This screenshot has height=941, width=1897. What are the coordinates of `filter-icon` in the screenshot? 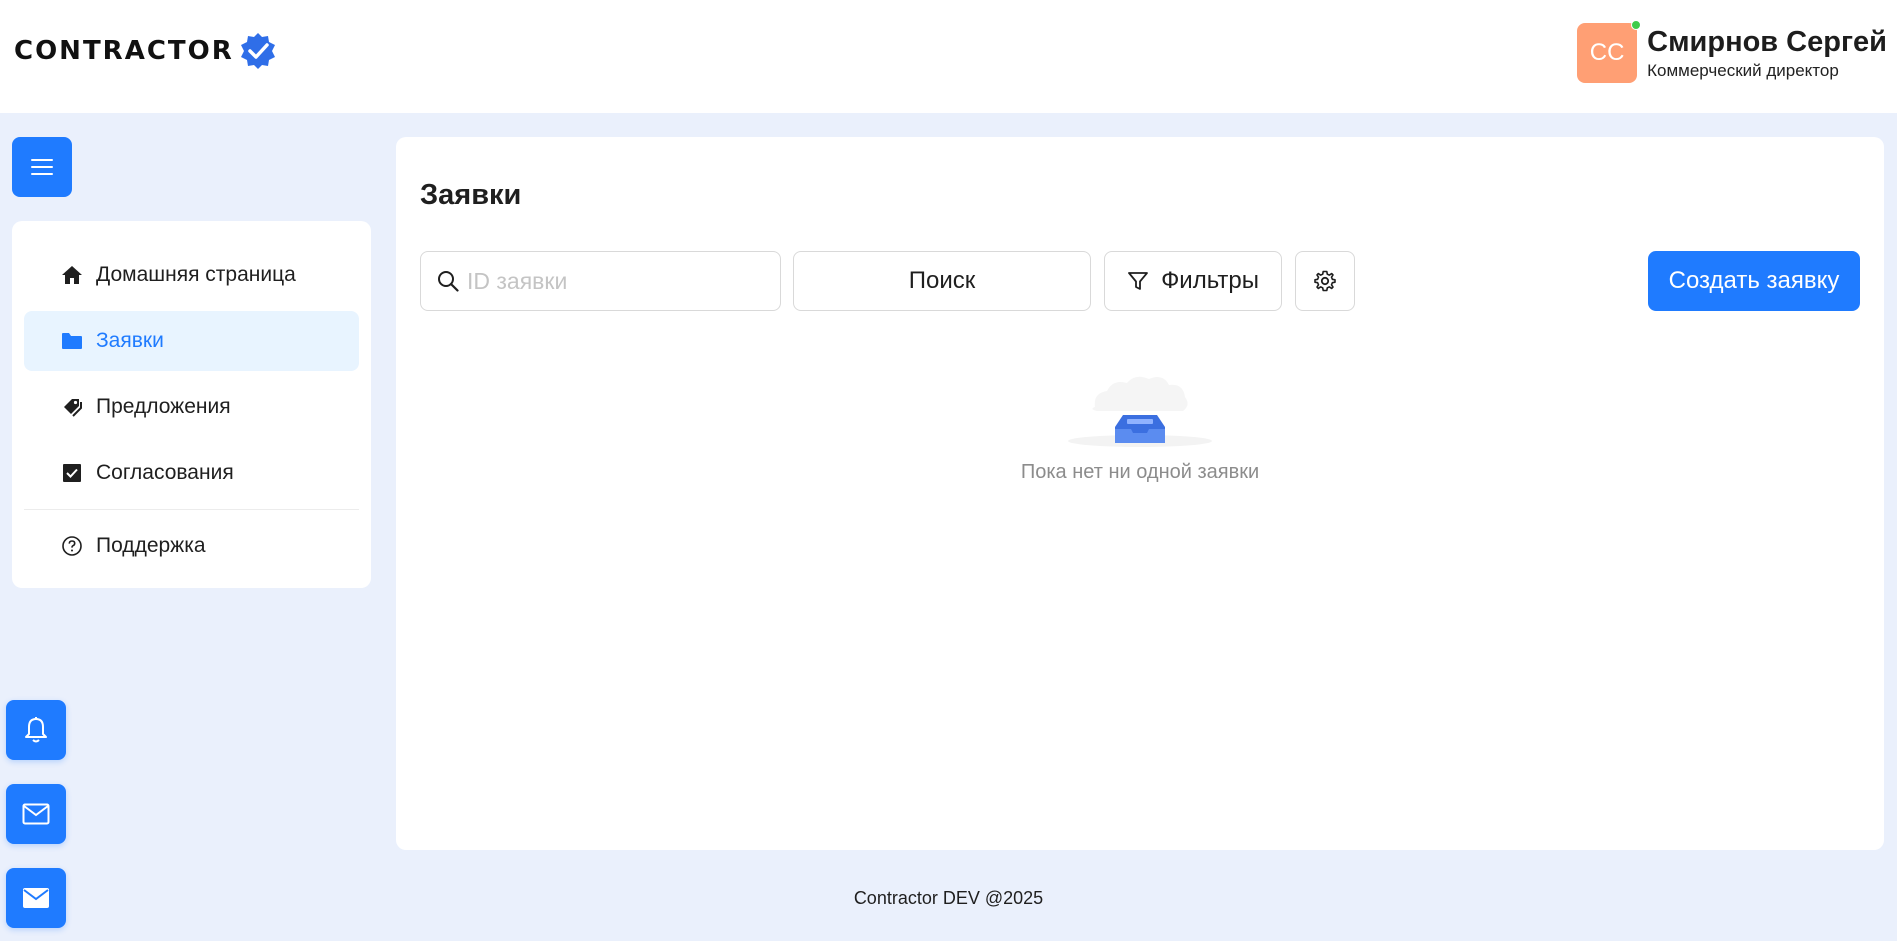 It's located at (1138, 281).